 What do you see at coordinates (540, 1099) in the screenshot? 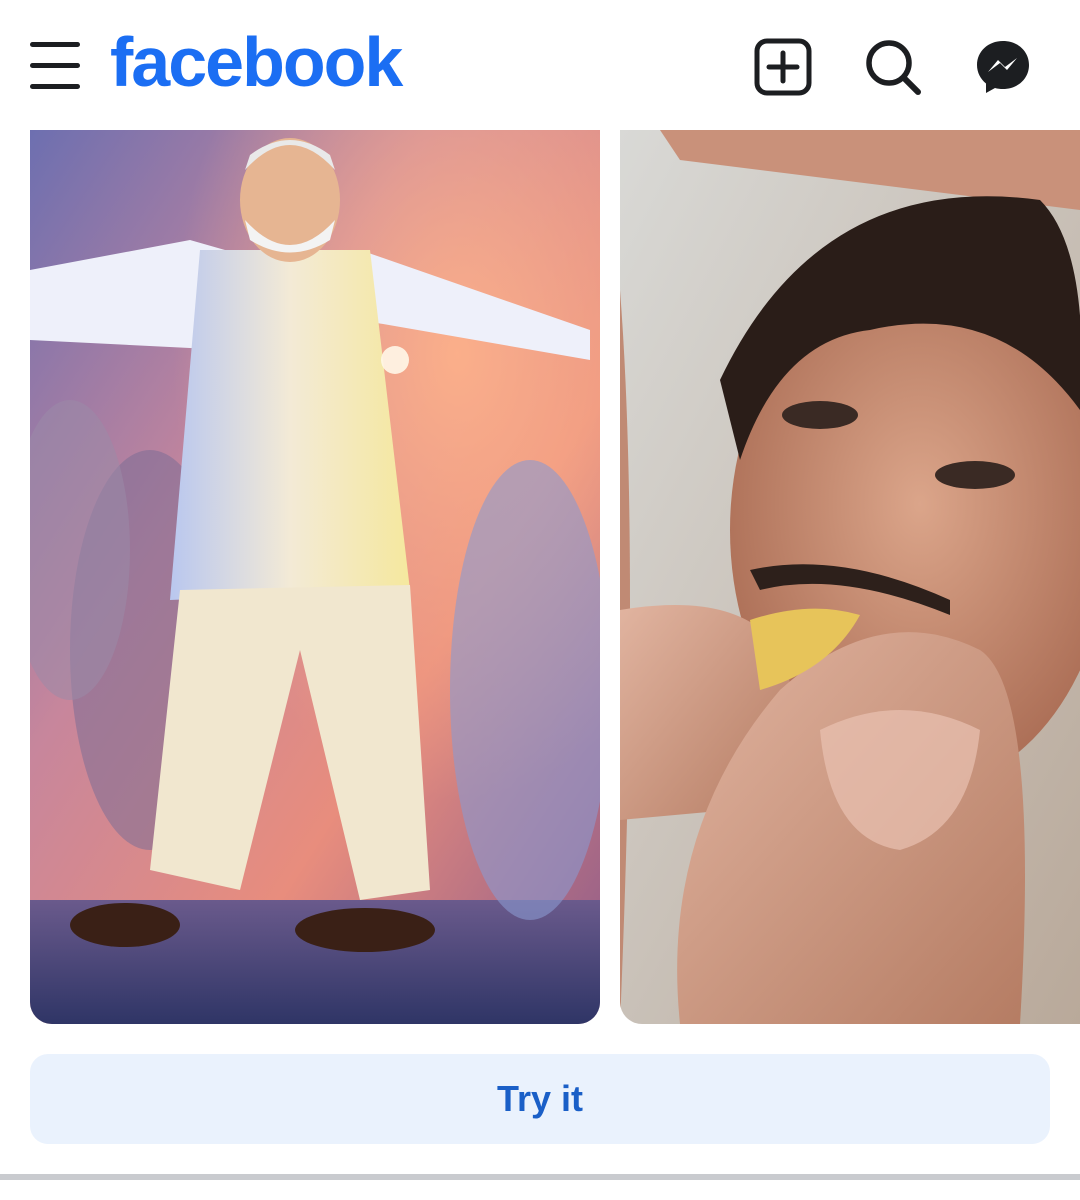
I see `try-it-button: Try it` at bounding box center [540, 1099].